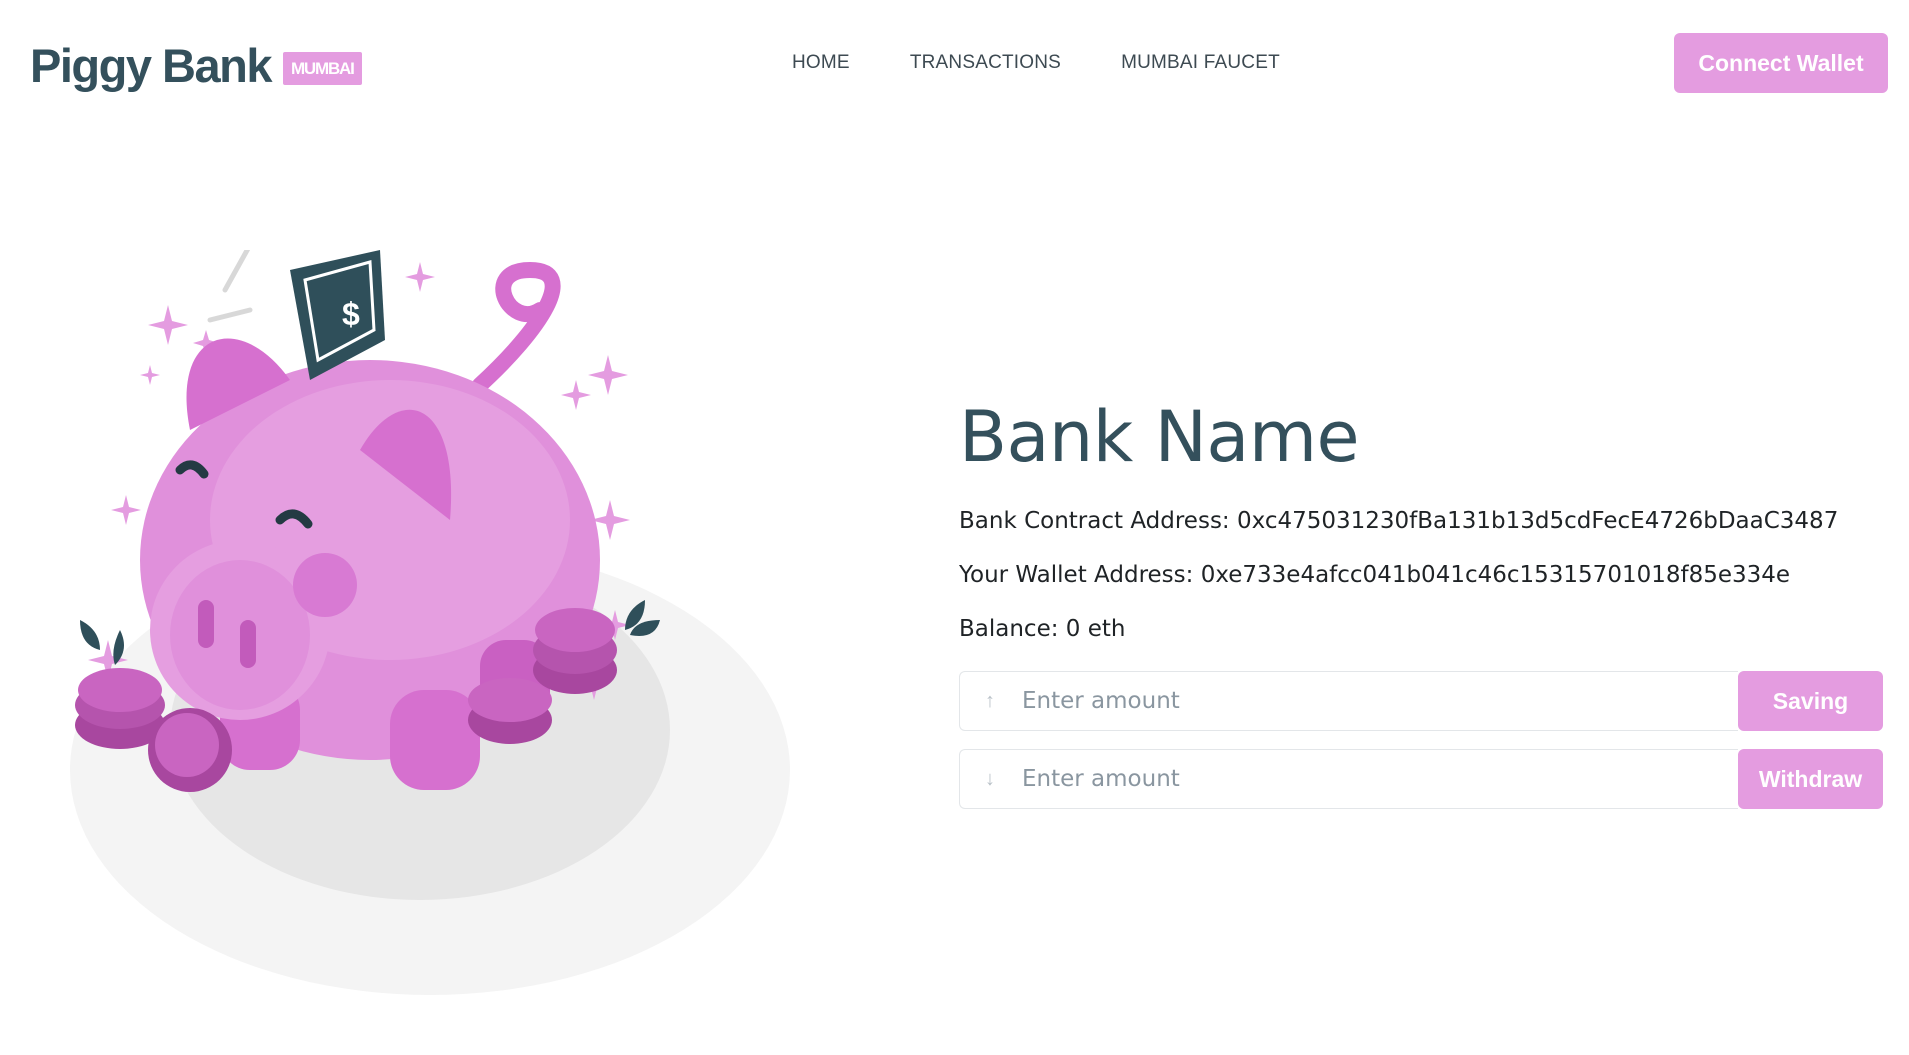 Image resolution: width=1909 pixels, height=1055 pixels. What do you see at coordinates (1379, 779) in the screenshot?
I see `withdraw-amount-input` at bounding box center [1379, 779].